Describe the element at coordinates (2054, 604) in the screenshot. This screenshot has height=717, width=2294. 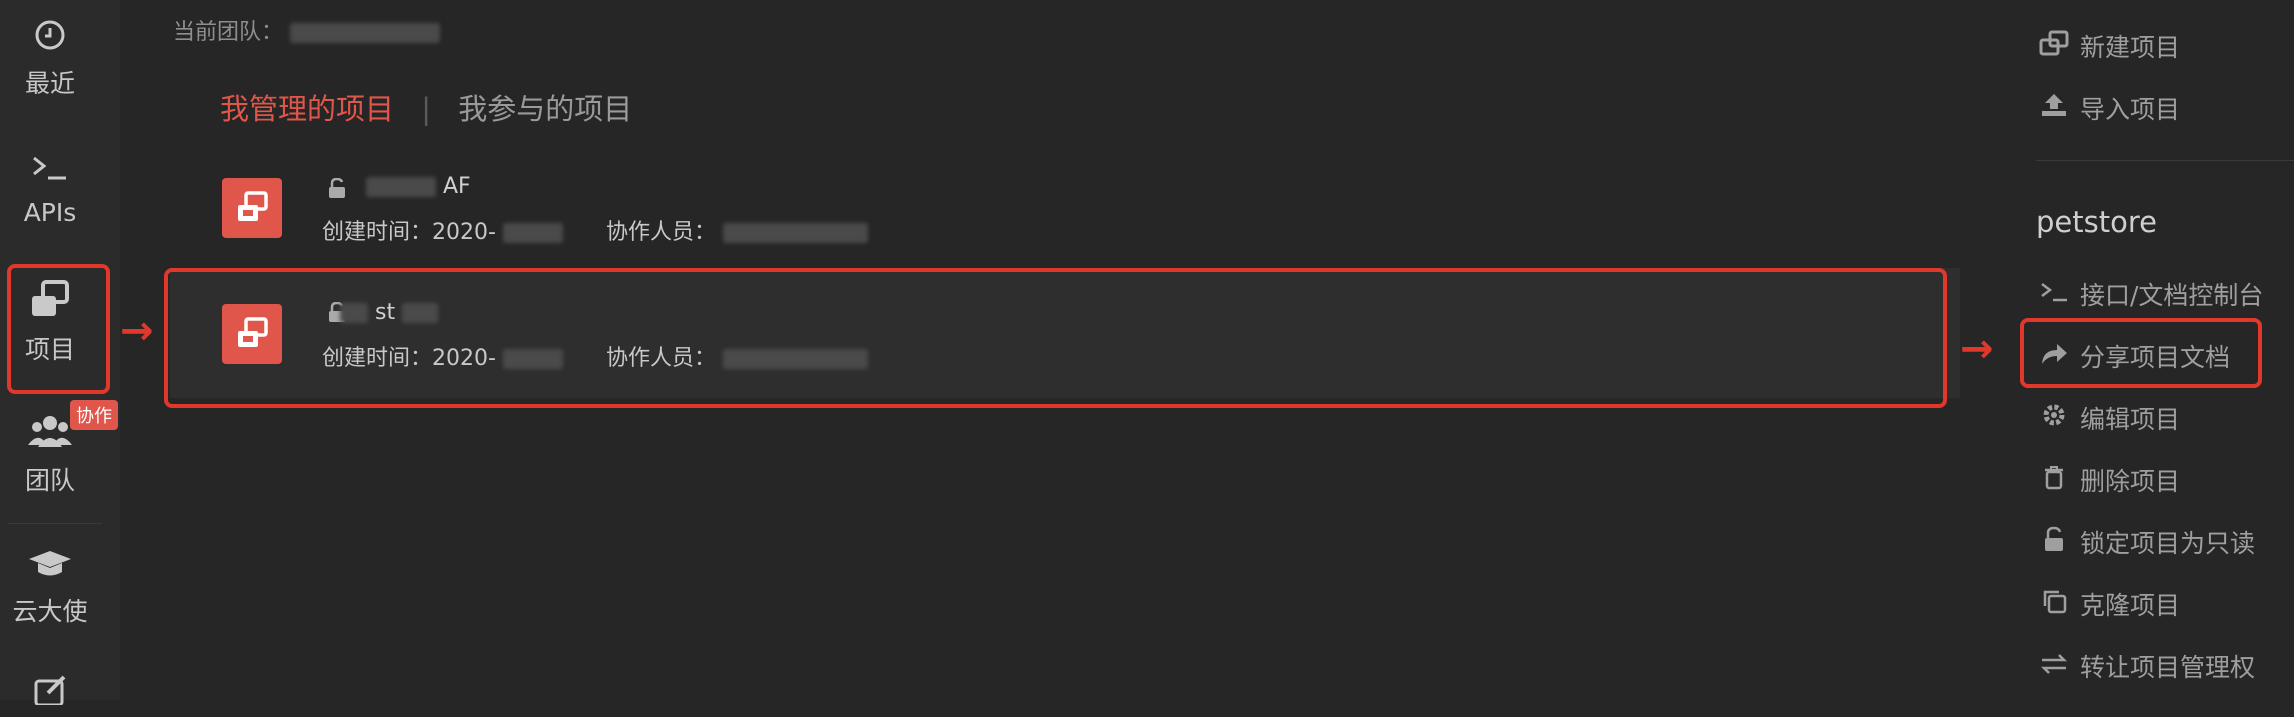
I see `clone-icon` at that location.